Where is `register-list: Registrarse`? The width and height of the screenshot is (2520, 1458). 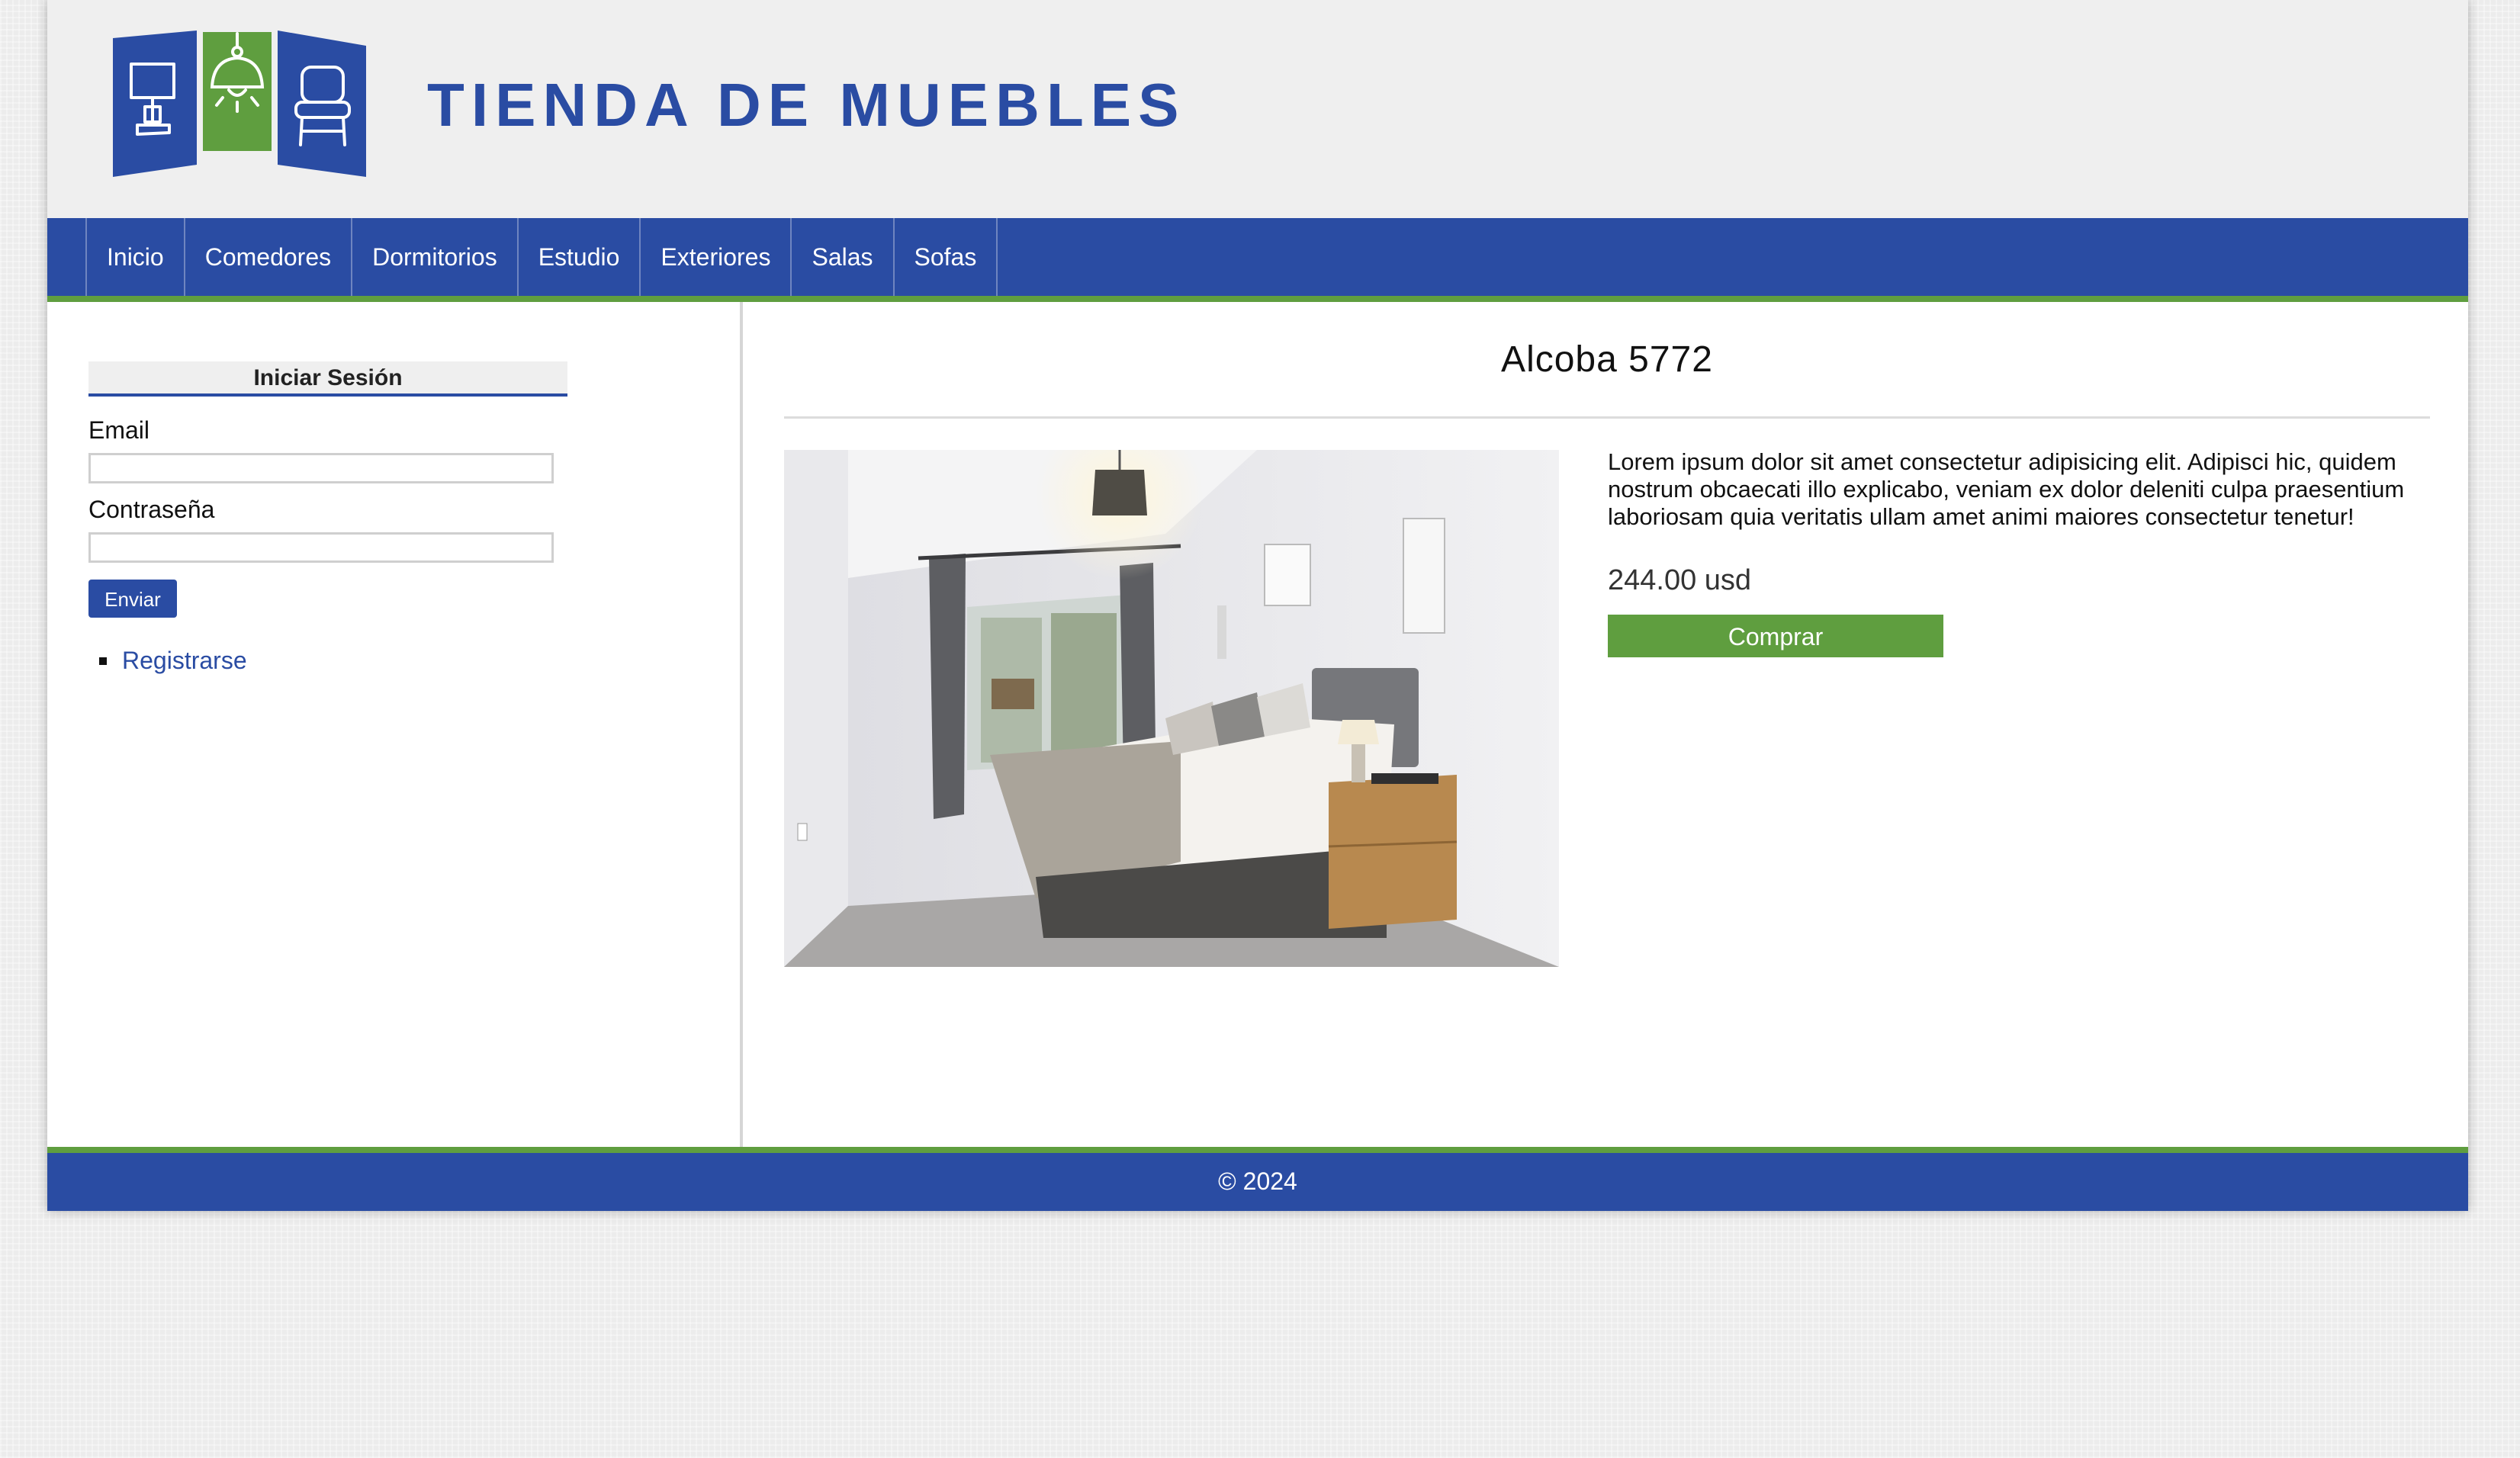 register-list: Registrarse is located at coordinates (173, 661).